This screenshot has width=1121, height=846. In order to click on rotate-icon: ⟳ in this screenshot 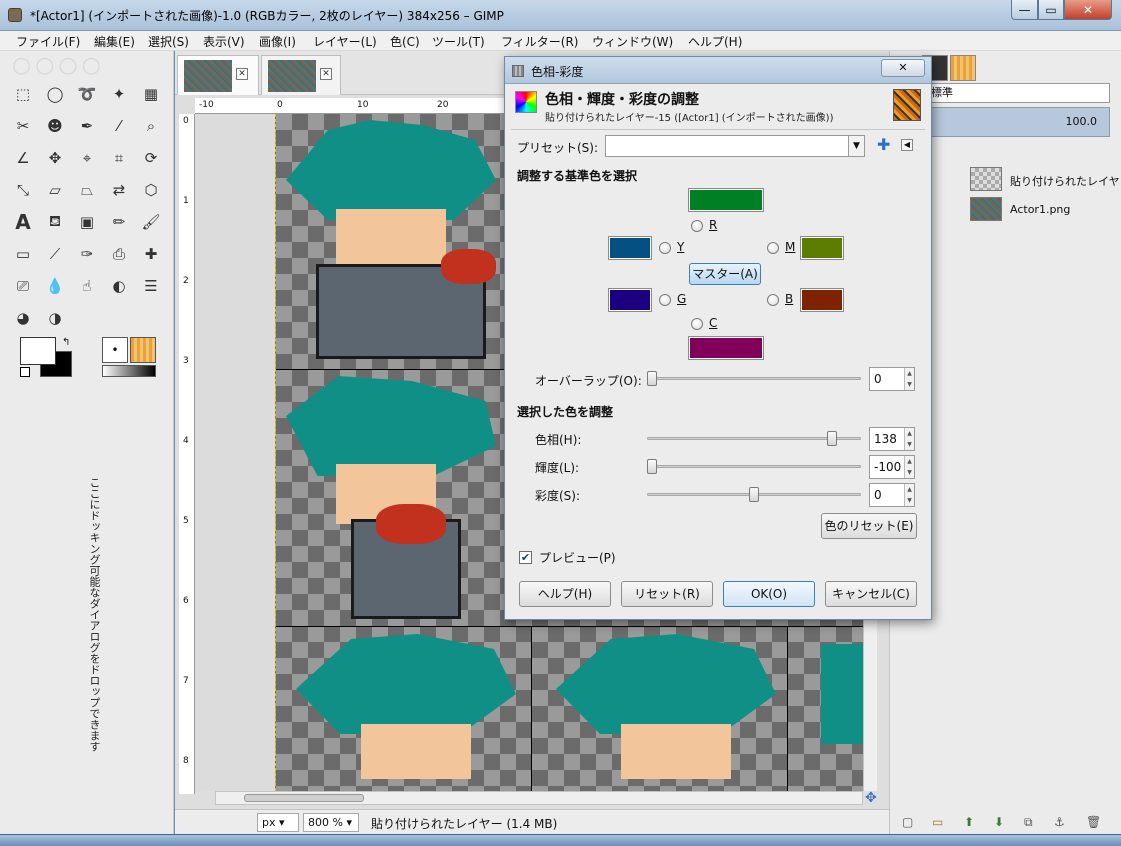, I will do `click(151, 158)`.